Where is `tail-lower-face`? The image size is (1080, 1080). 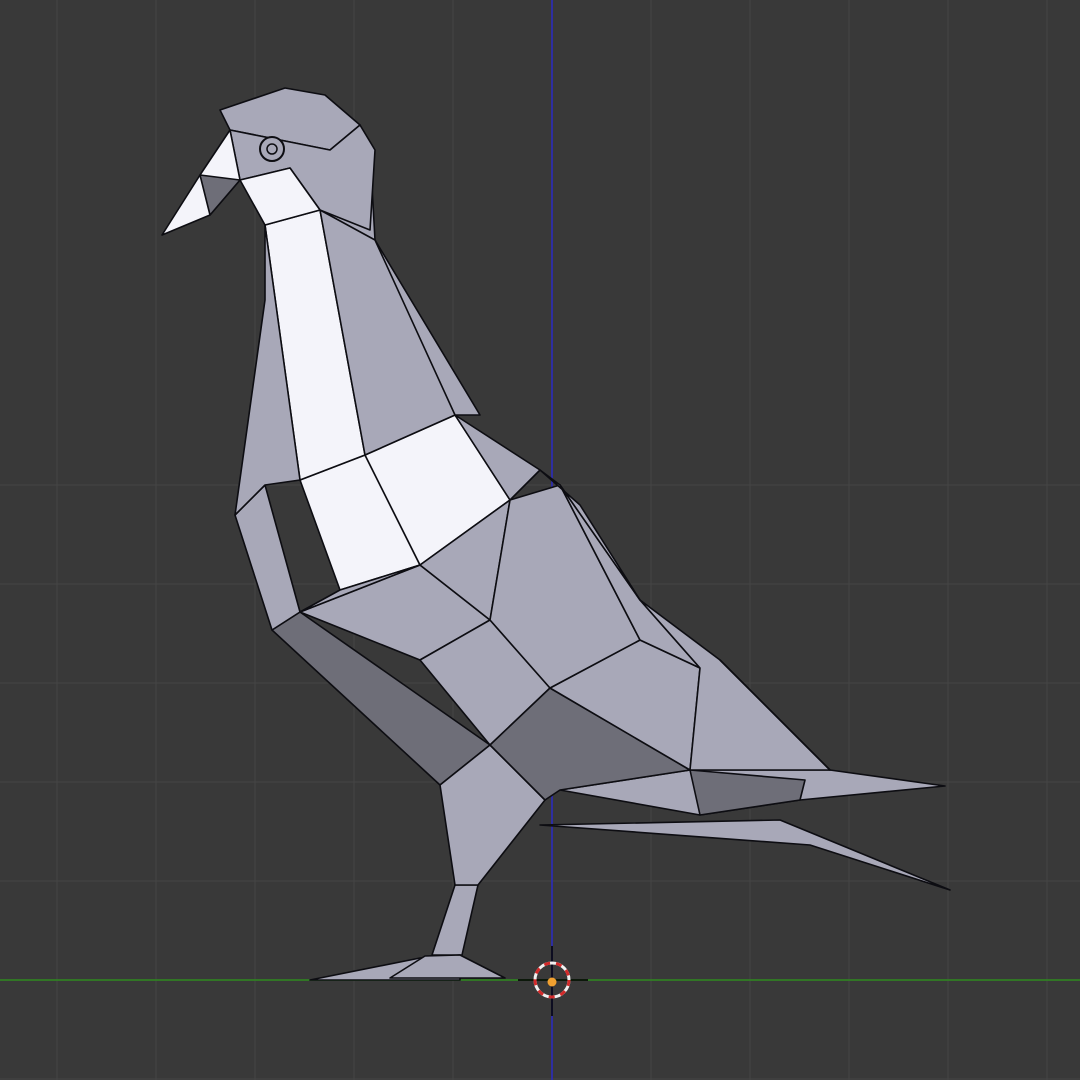 tail-lower-face is located at coordinates (745, 855).